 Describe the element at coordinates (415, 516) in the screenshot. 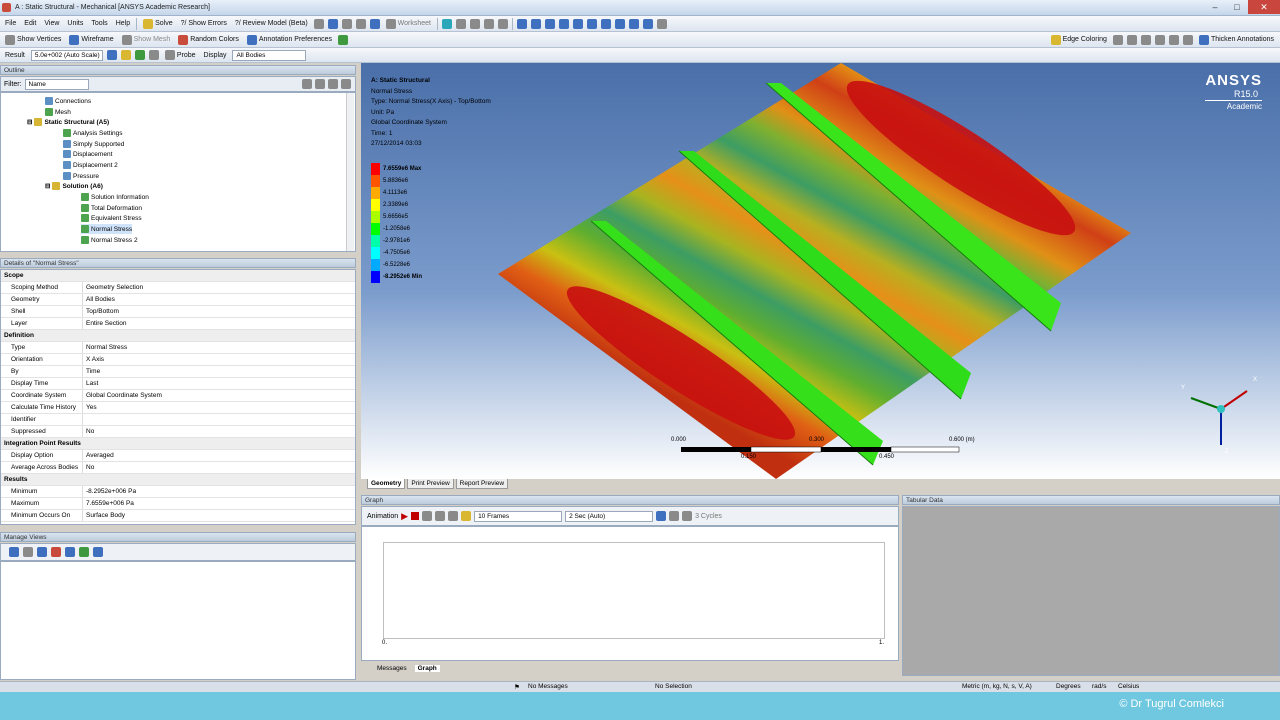

I see `stop-icon` at that location.